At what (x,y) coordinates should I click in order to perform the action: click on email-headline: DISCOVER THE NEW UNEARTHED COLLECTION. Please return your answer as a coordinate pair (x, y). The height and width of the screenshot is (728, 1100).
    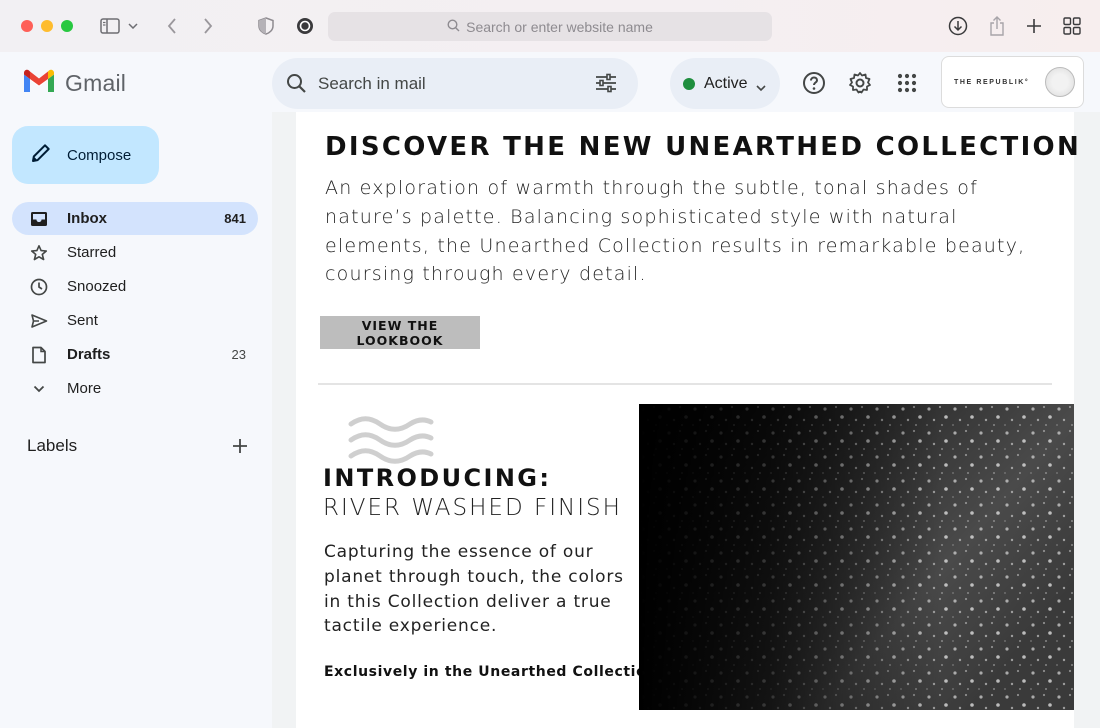
    Looking at the image, I should click on (703, 147).